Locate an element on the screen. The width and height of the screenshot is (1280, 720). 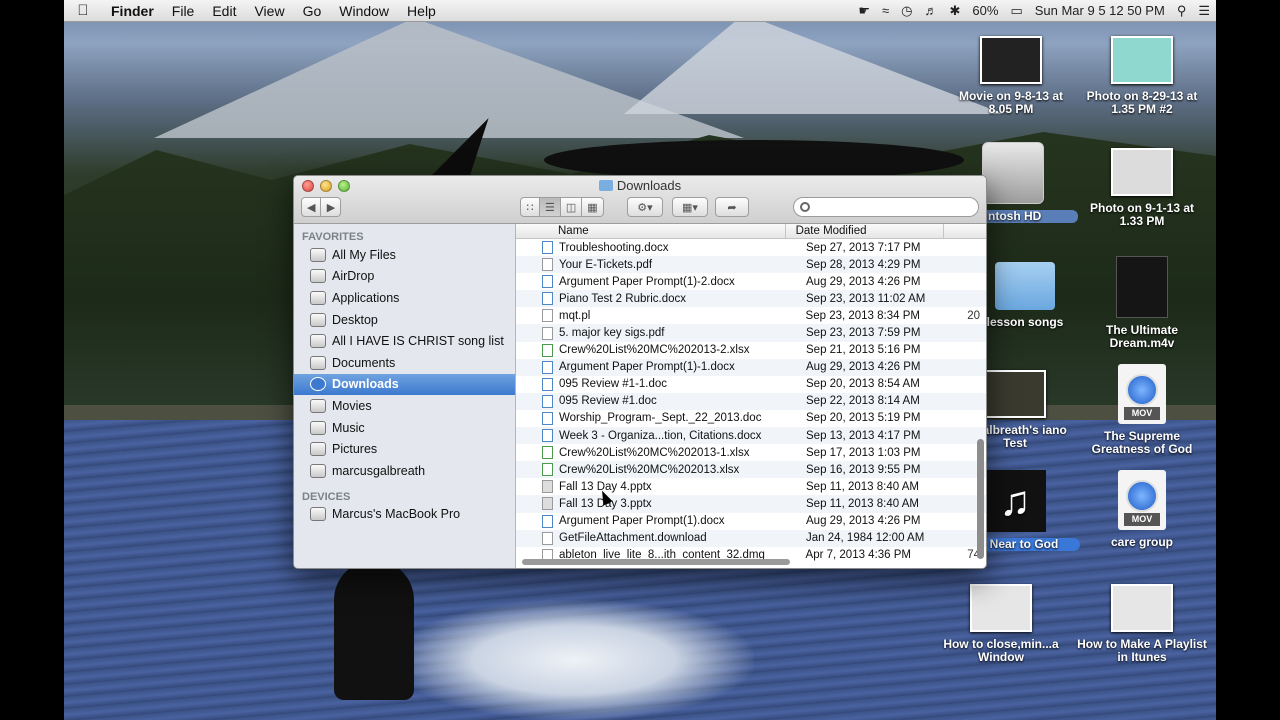
sidebar-item-home: marcusgalbreath is located at coordinates (404, 471).